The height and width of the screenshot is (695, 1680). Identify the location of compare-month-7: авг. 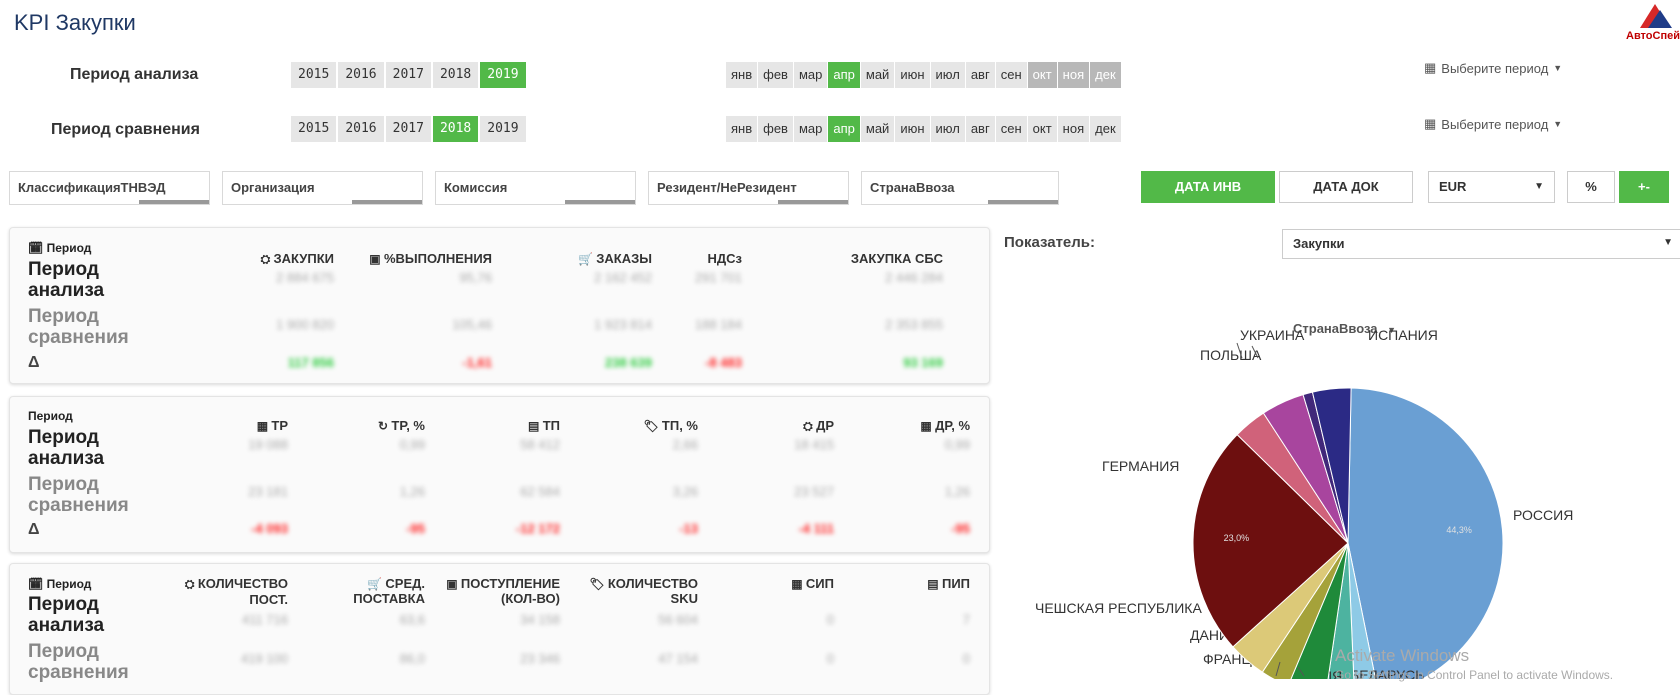
(980, 129).